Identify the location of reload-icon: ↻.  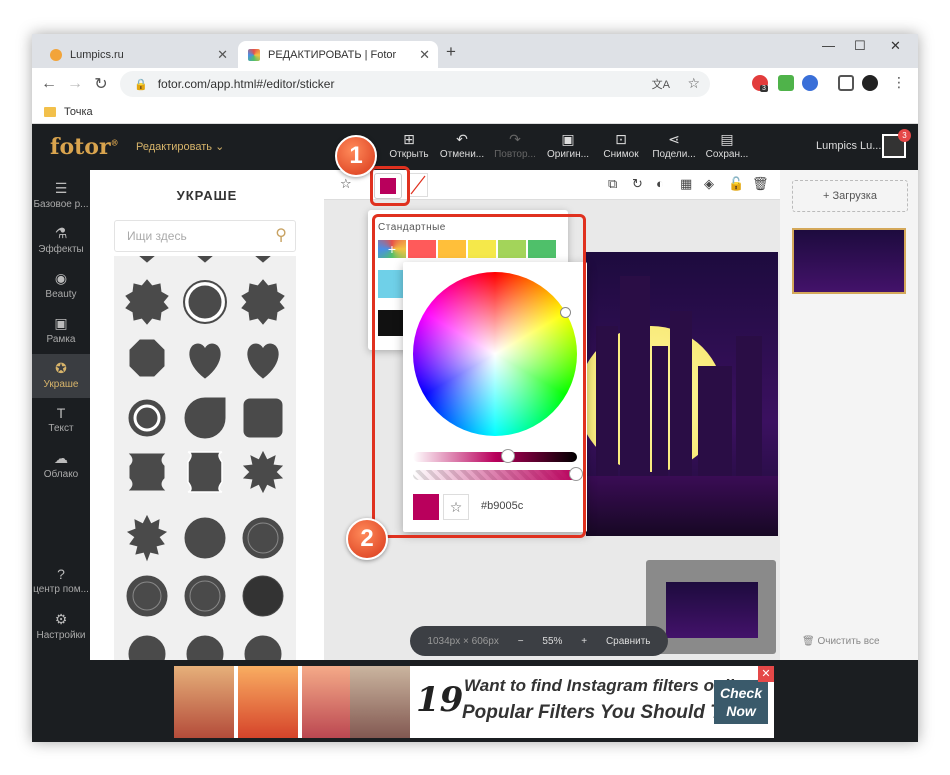
(101, 84).